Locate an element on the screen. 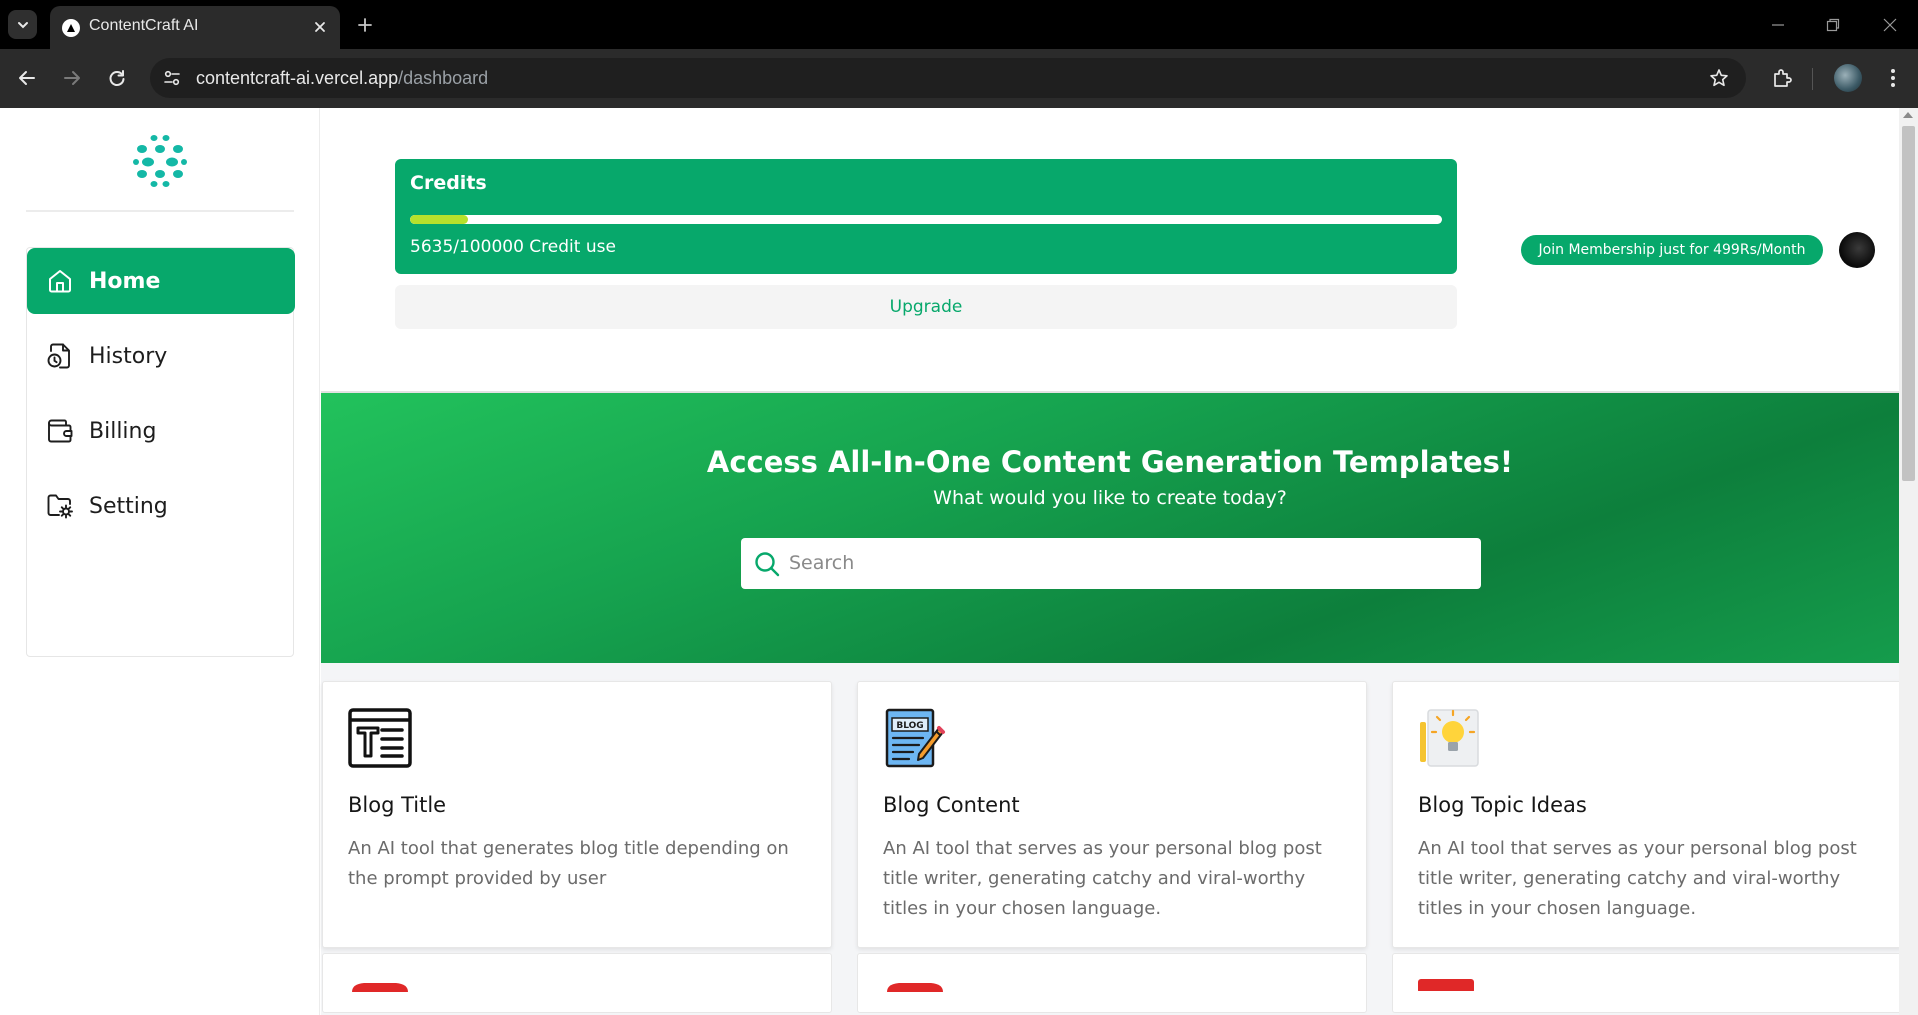  credits-usage-text: 5635/100000 Credit use is located at coordinates (513, 247).